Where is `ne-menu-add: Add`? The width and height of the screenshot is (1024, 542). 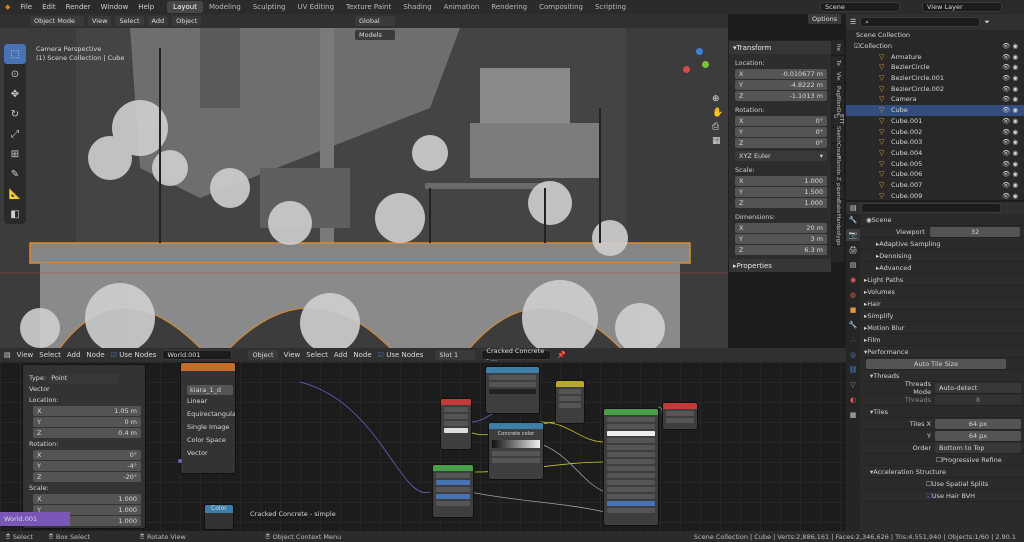 ne-menu-add: Add is located at coordinates (74, 355).